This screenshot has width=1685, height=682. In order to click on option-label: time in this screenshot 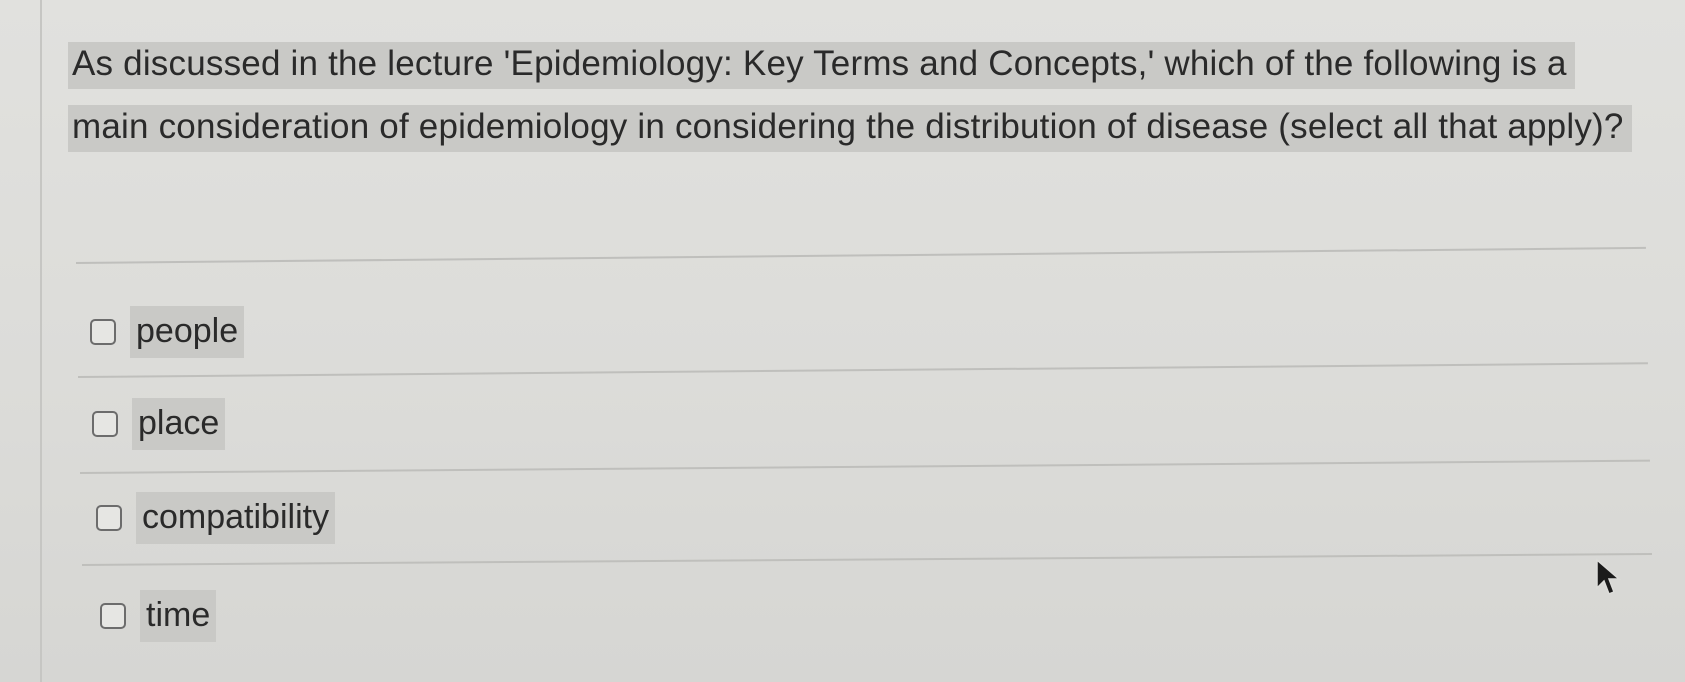, I will do `click(178, 616)`.